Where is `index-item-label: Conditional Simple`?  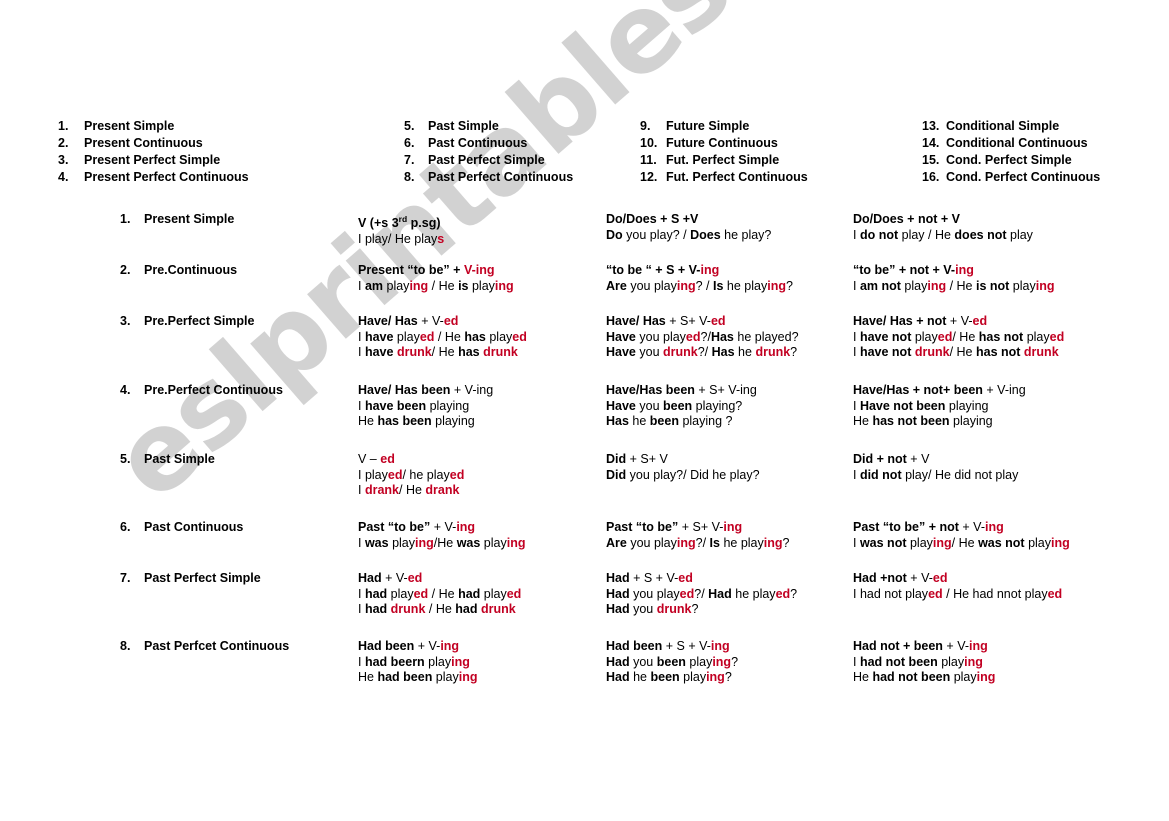 index-item-label: Conditional Simple is located at coordinates (1003, 126).